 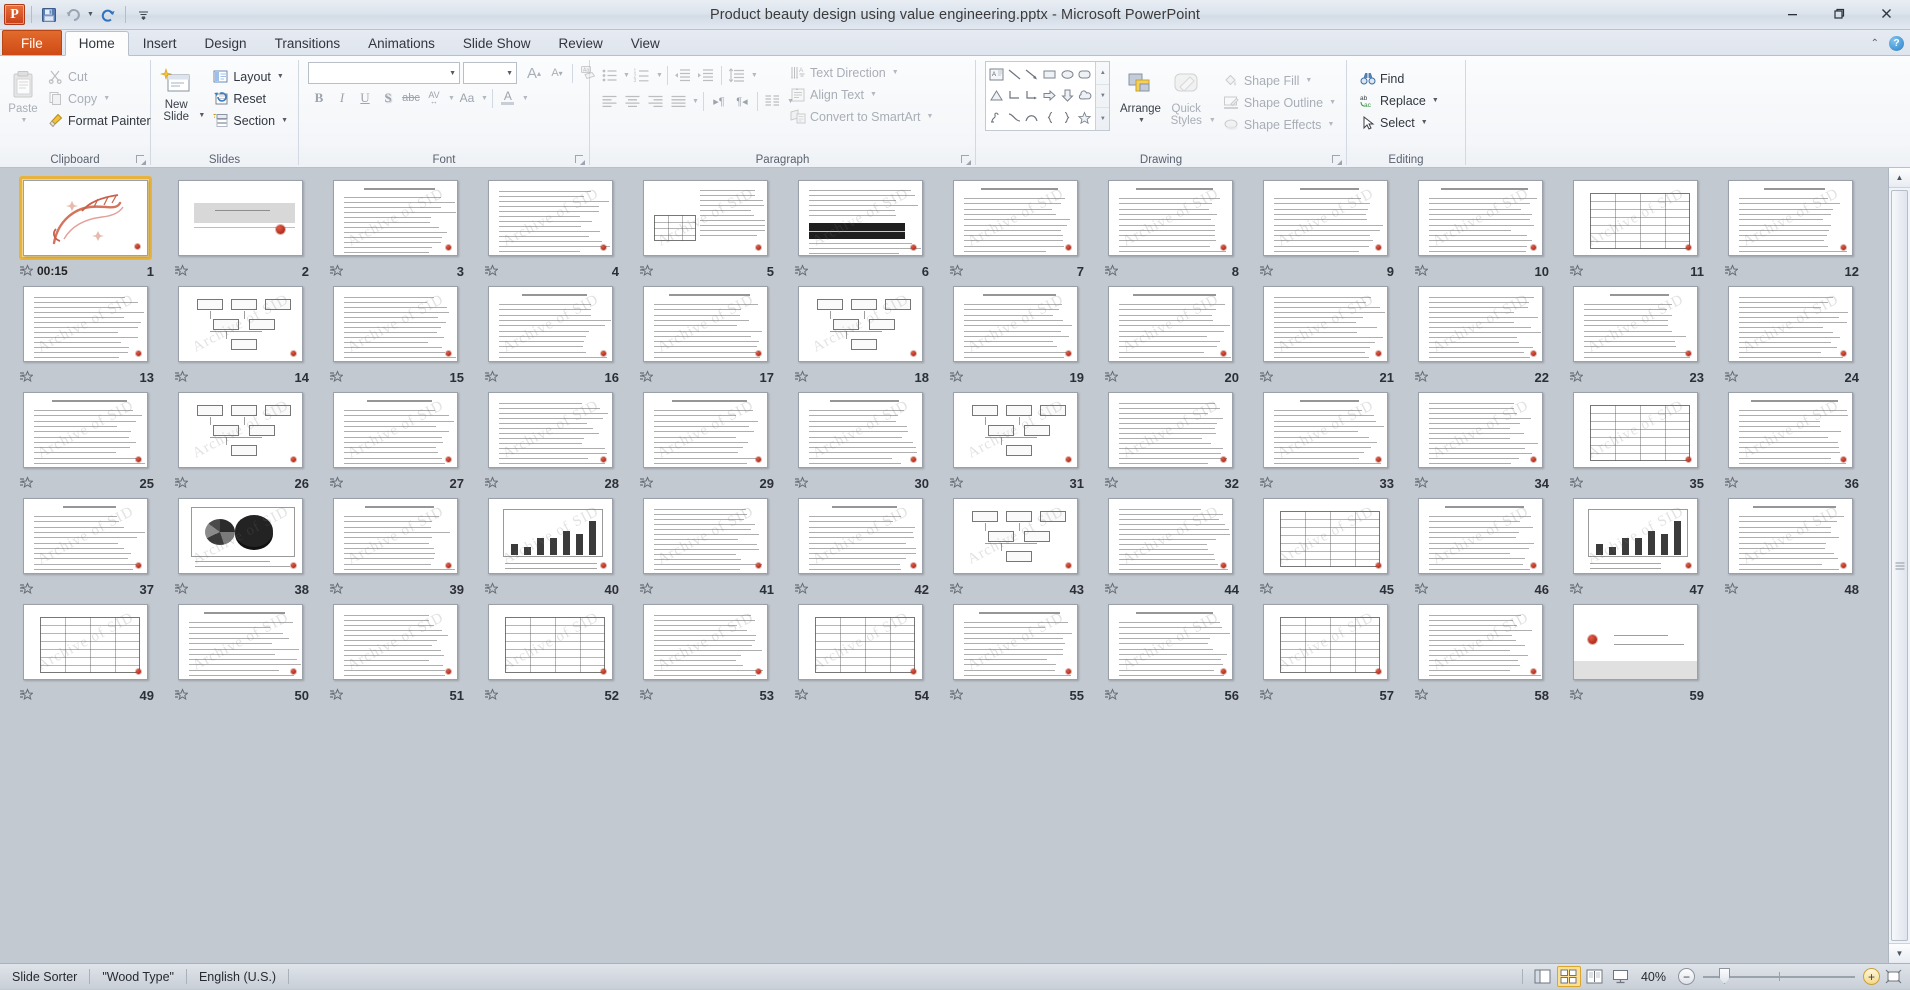 I want to click on slide-thumbnail-33: Archive of SID, so click(x=1325, y=430).